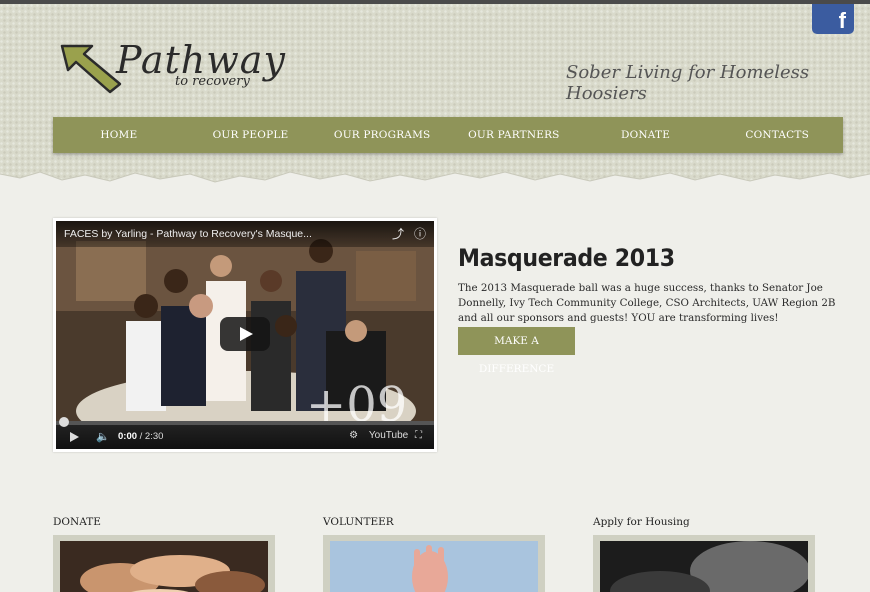 The height and width of the screenshot is (592, 870). Describe the element at coordinates (77, 522) in the screenshot. I see `card-label-donate: DONATE` at that location.